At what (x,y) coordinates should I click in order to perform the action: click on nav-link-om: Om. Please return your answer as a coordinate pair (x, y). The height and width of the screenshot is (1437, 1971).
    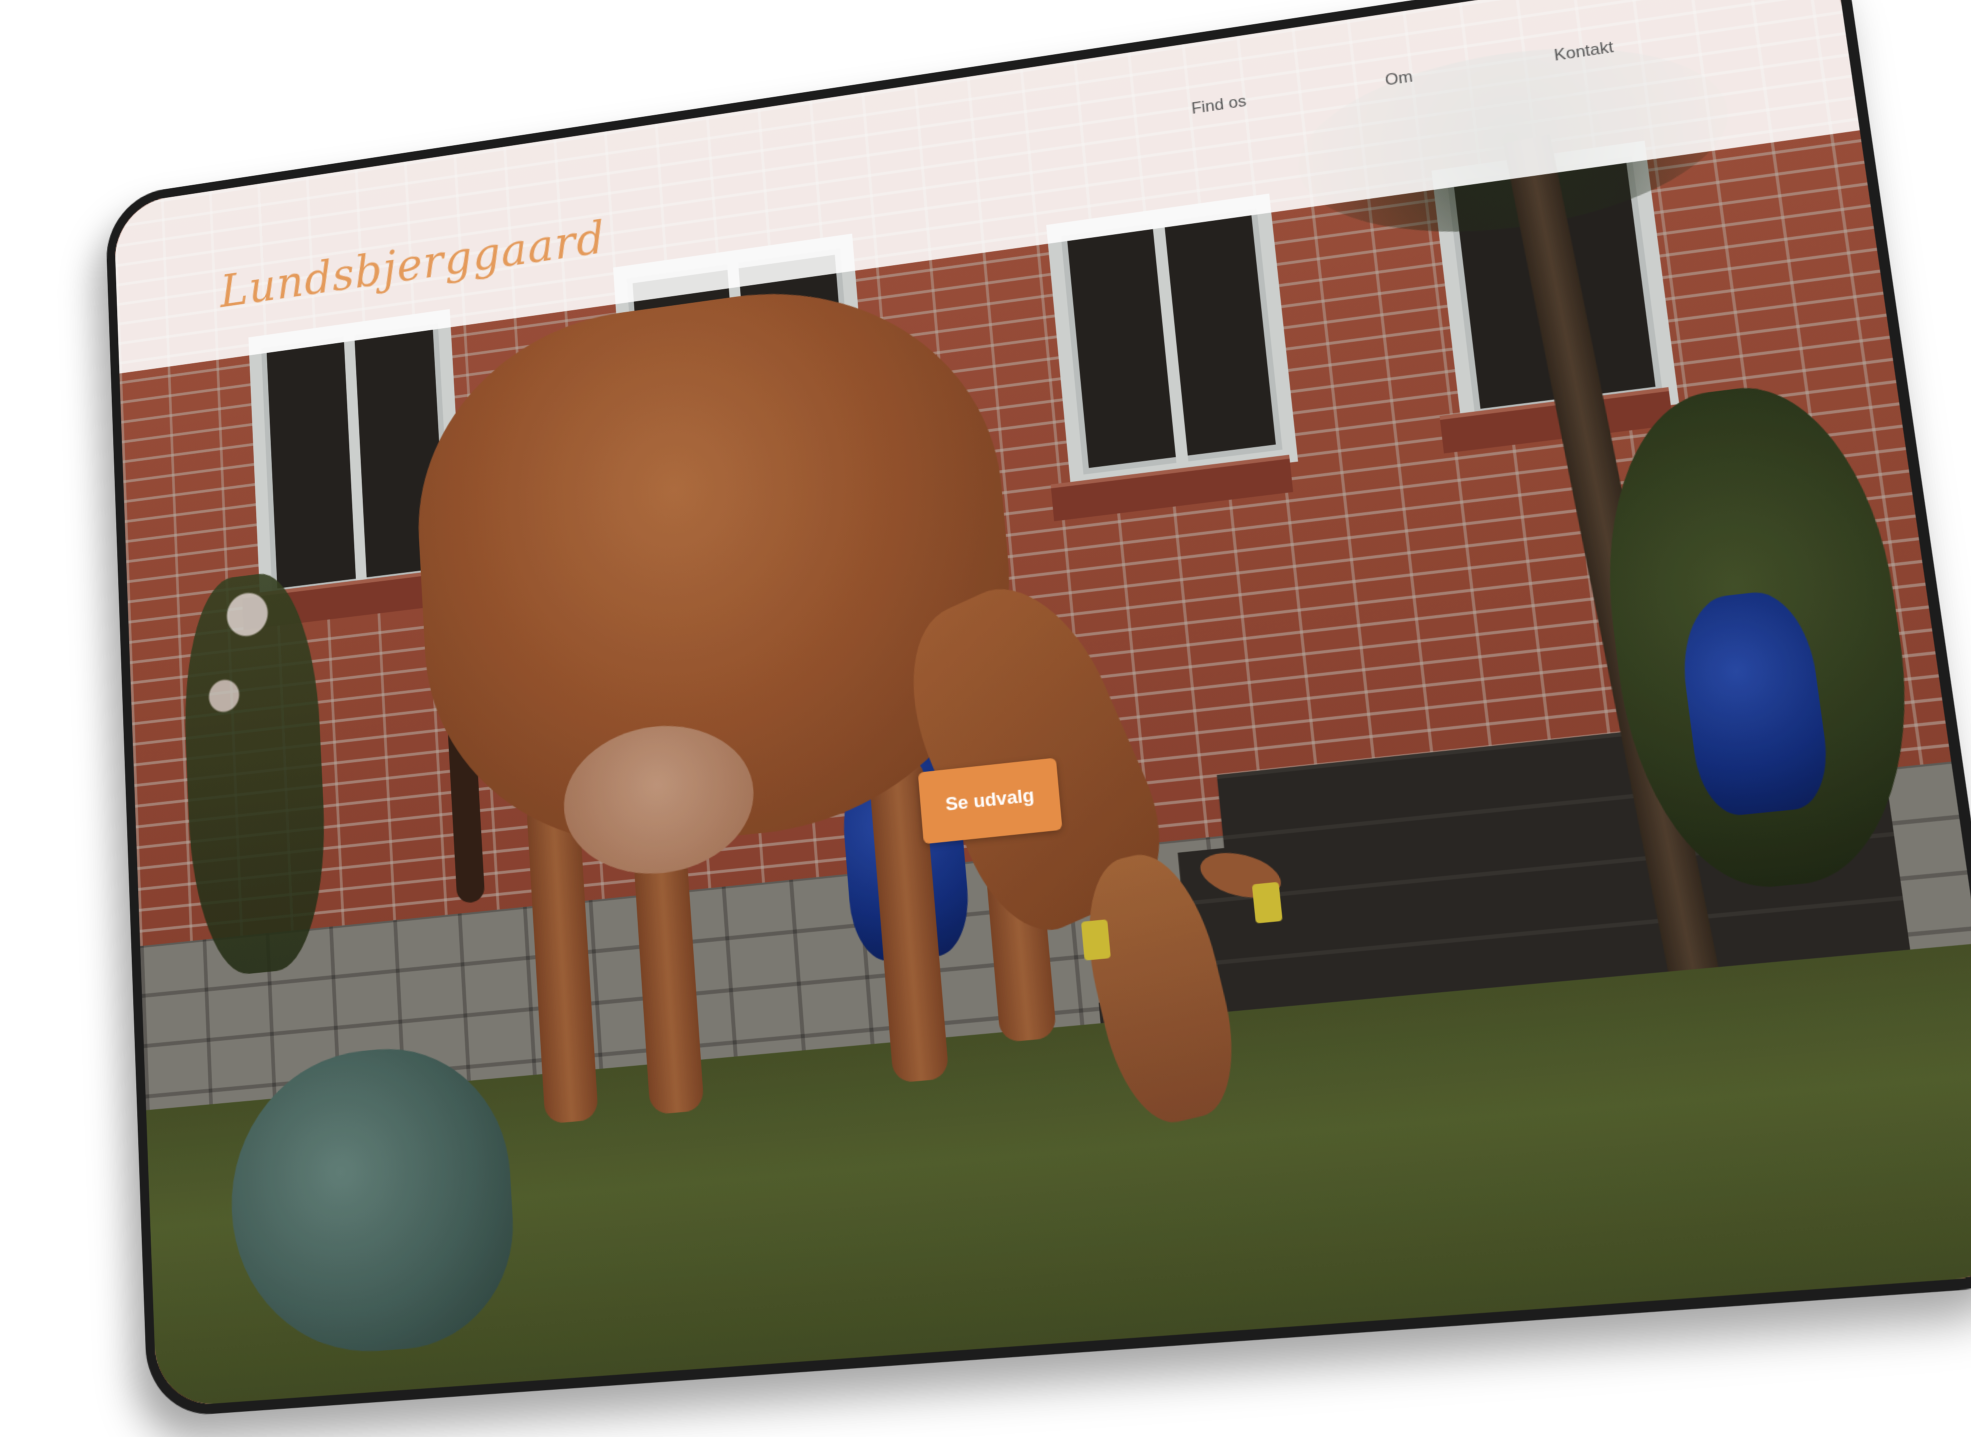
    Looking at the image, I should click on (1399, 78).